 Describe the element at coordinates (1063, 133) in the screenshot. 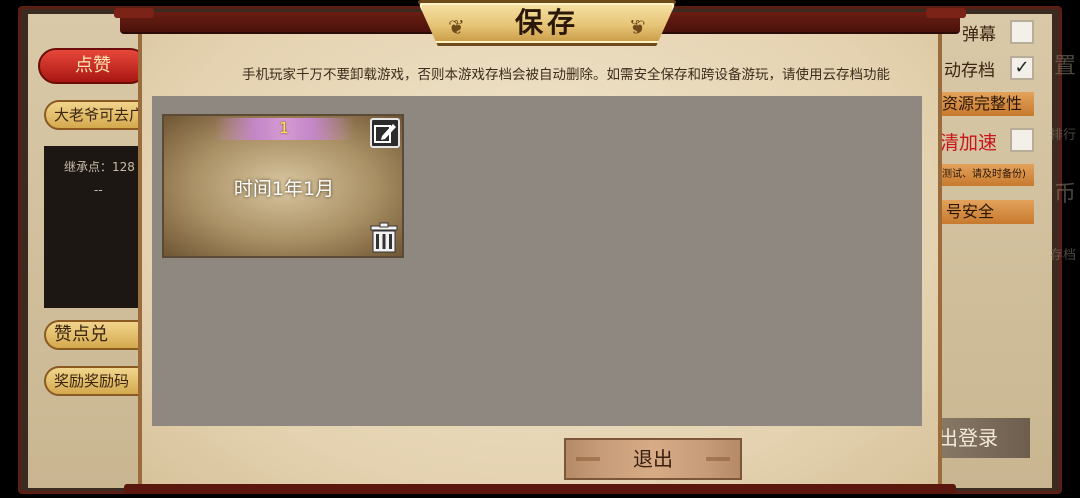

I see `ranking-side-icon: 排行` at that location.